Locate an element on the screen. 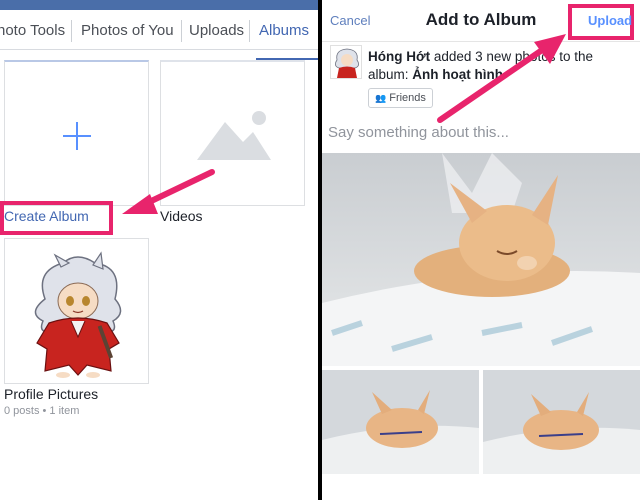  avatar-cartoon-image is located at coordinates (347, 63).